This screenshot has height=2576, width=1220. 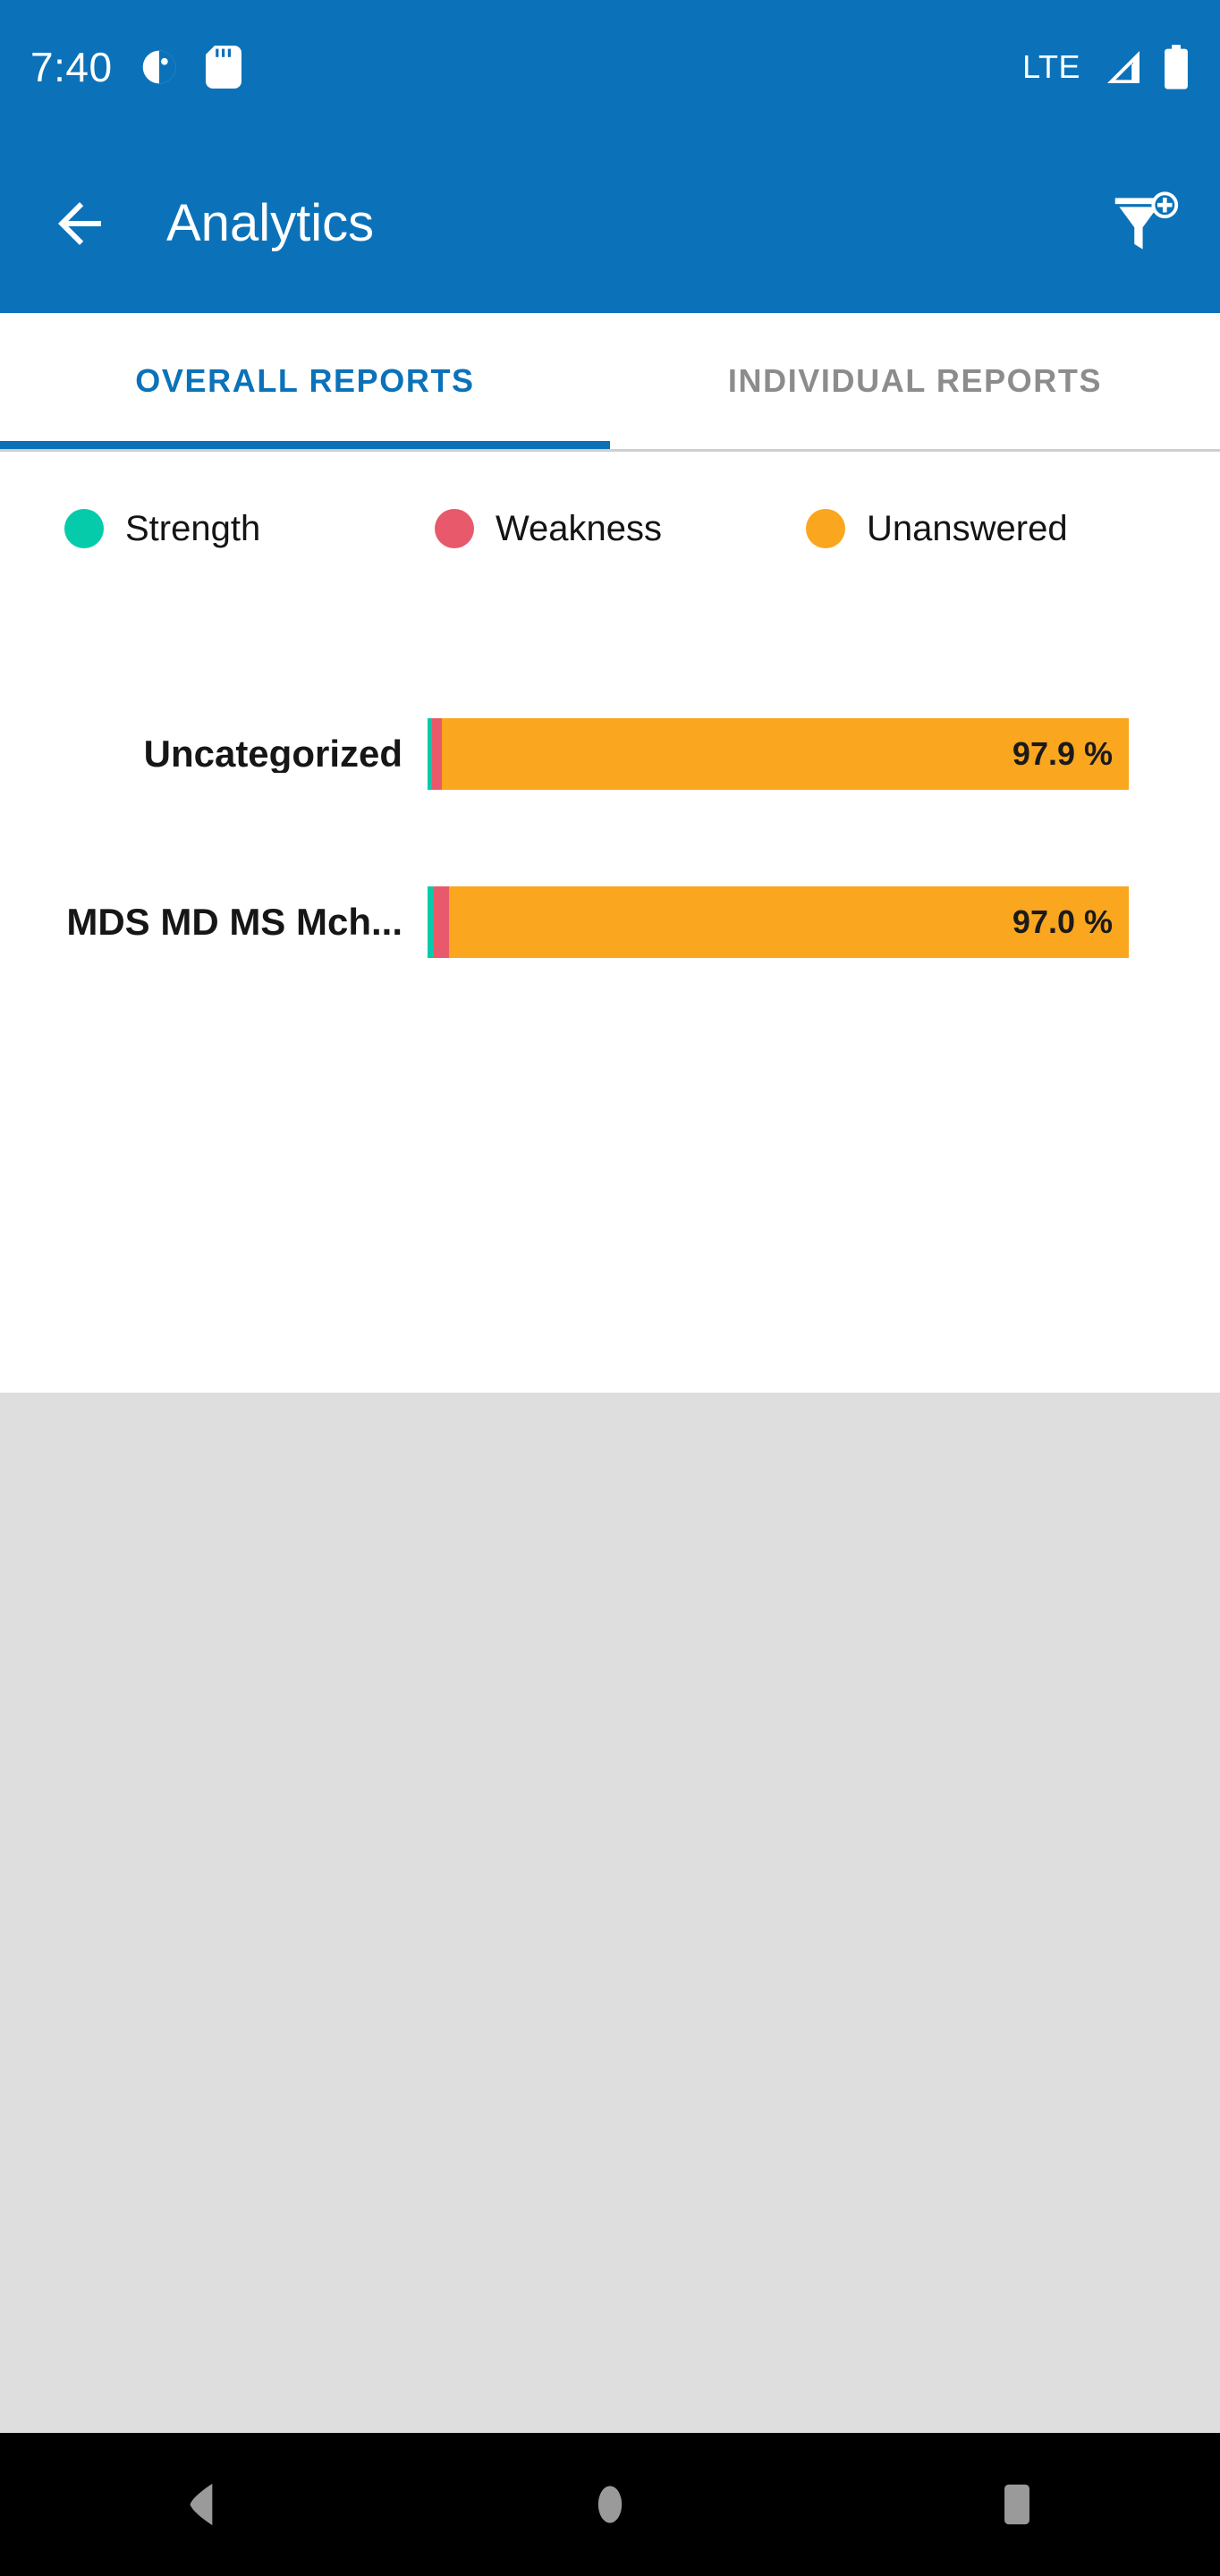 What do you see at coordinates (968, 528) in the screenshot?
I see `legend-label-unanswered: Unanswered` at bounding box center [968, 528].